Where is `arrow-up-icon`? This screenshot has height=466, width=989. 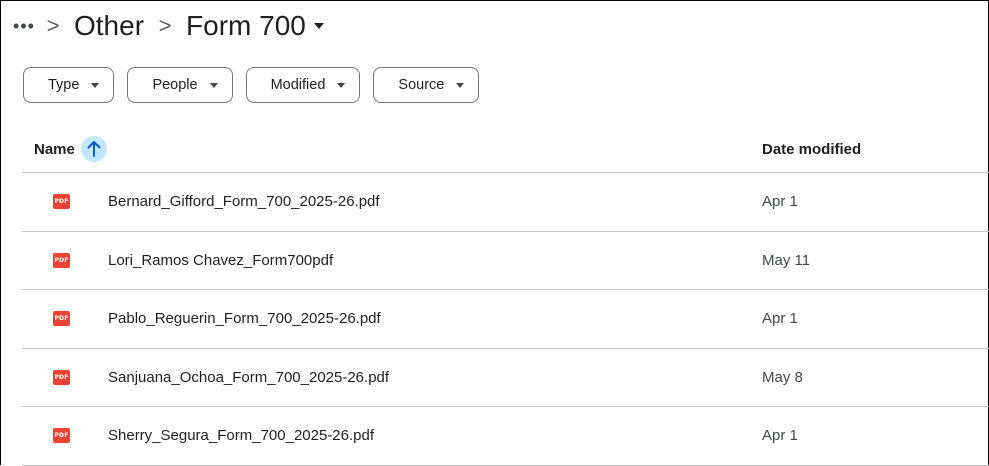 arrow-up-icon is located at coordinates (94, 149).